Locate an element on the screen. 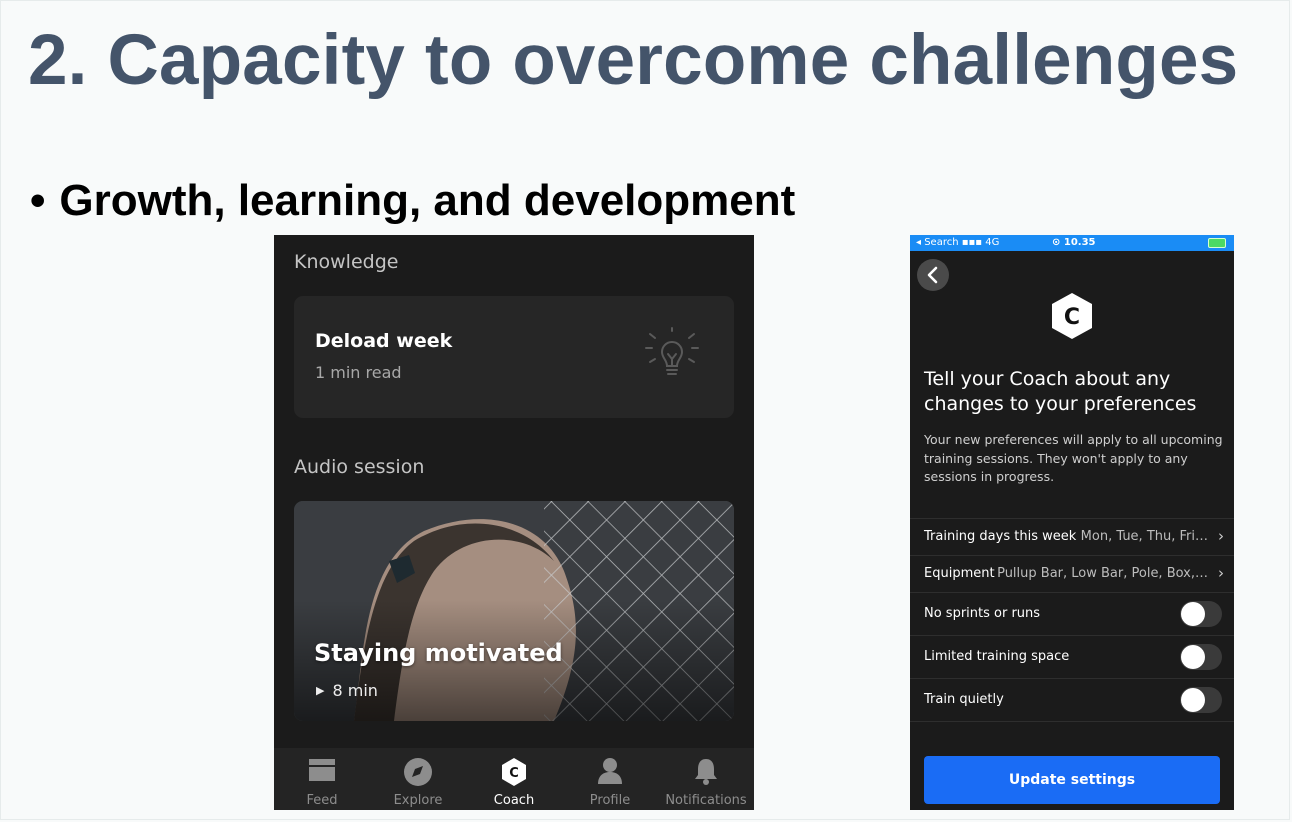 The image size is (1292, 822). tab-coach: C Coach is located at coordinates (514, 779).